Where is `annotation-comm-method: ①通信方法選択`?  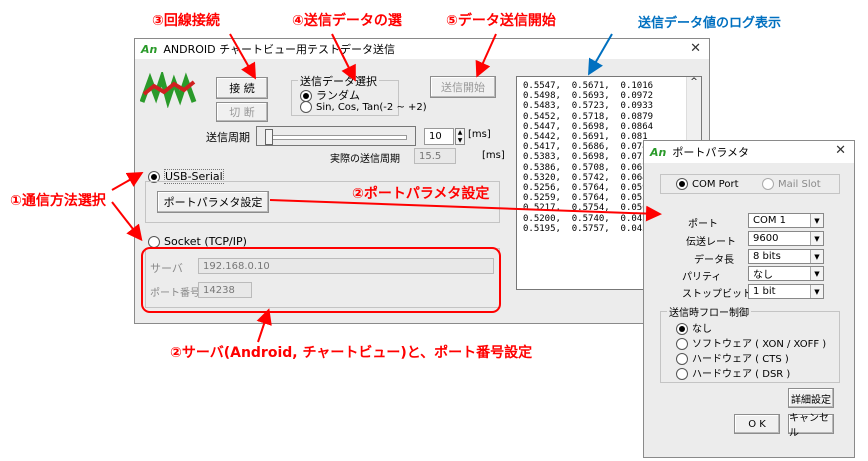 annotation-comm-method: ①通信方法選択 is located at coordinates (58, 201).